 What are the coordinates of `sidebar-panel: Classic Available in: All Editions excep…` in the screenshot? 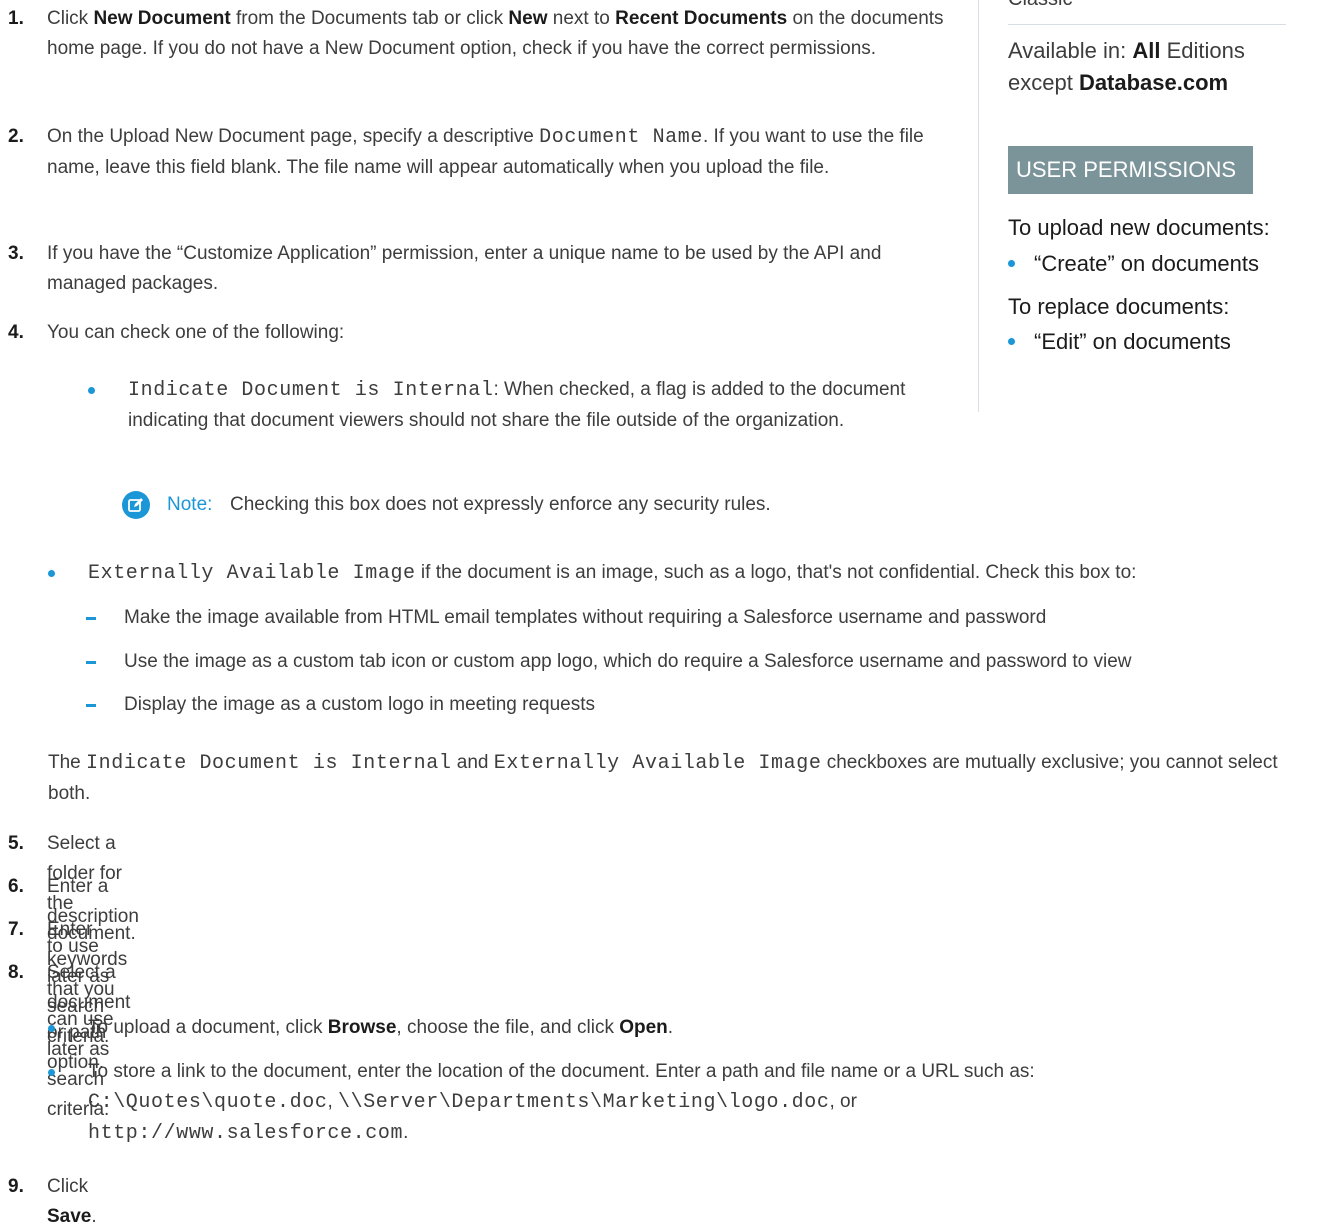 It's located at (1148, 206).